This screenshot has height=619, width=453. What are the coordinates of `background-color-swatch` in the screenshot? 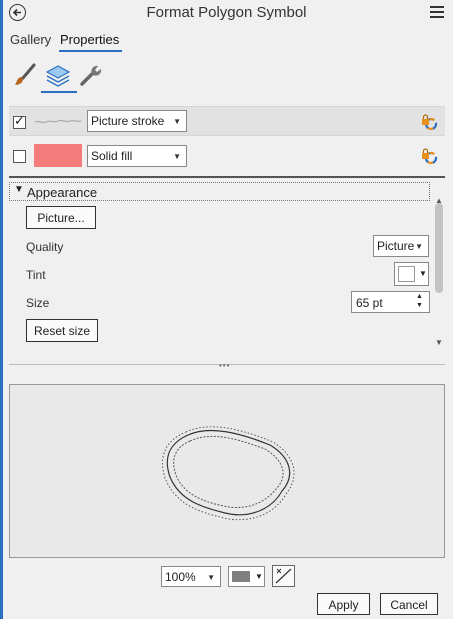 It's located at (241, 576).